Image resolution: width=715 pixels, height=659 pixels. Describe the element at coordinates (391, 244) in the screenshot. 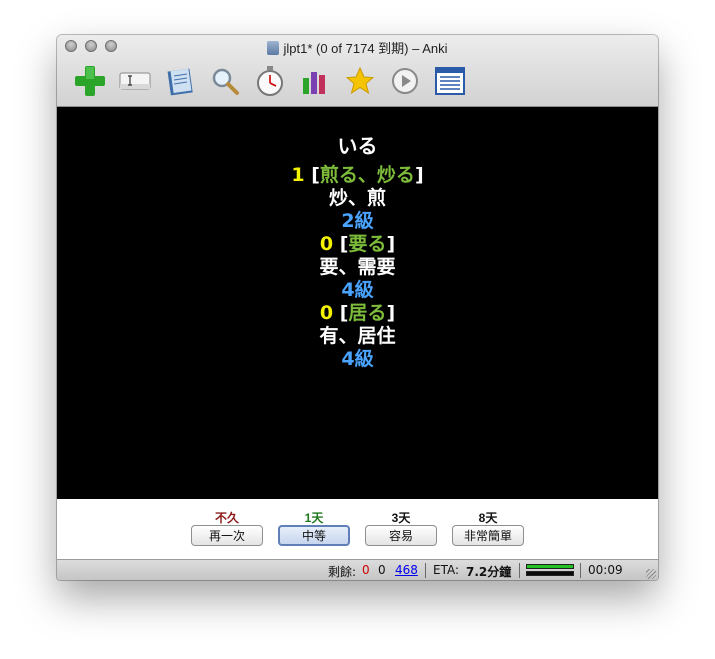

I see `entry-2-bracket-close: ]` at that location.